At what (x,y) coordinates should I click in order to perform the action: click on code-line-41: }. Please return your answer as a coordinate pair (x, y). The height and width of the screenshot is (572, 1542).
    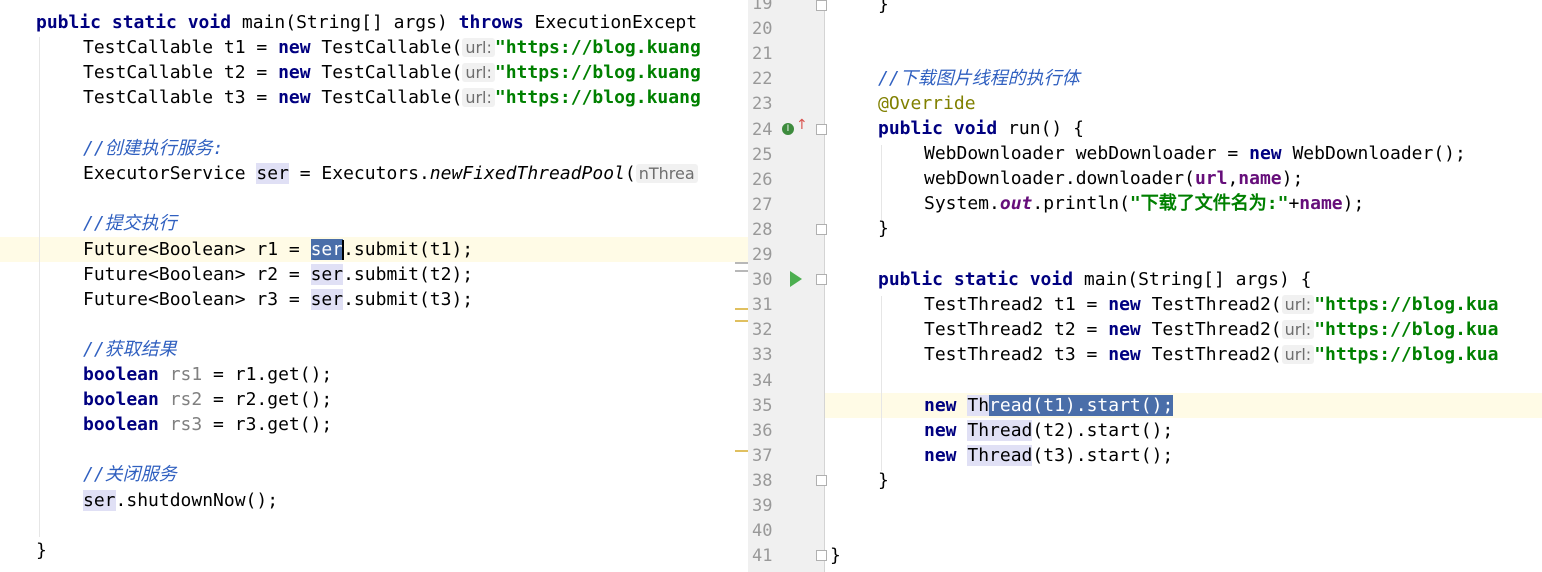
    Looking at the image, I should click on (835, 555).